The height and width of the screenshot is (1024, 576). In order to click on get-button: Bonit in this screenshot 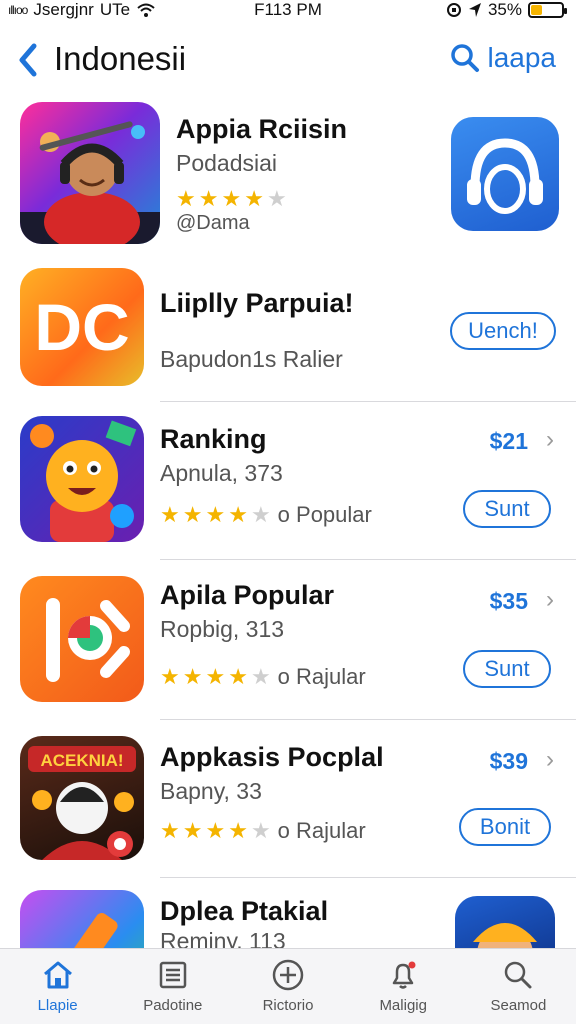, I will do `click(505, 827)`.